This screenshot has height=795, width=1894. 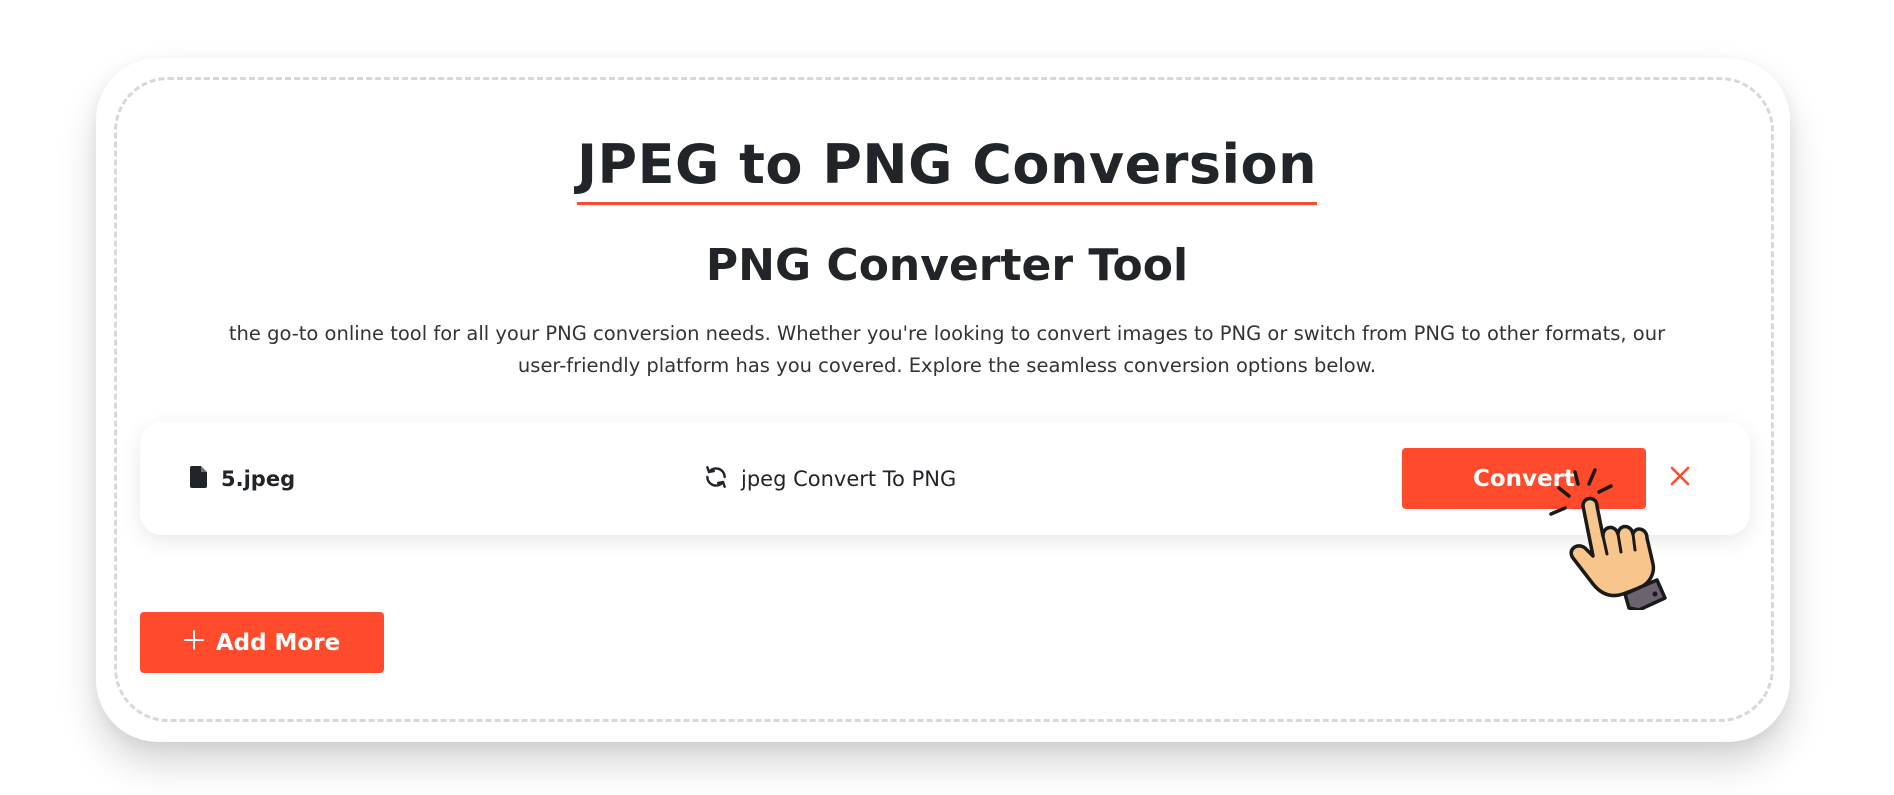 I want to click on file-name: 5.jpeg, so click(x=258, y=479).